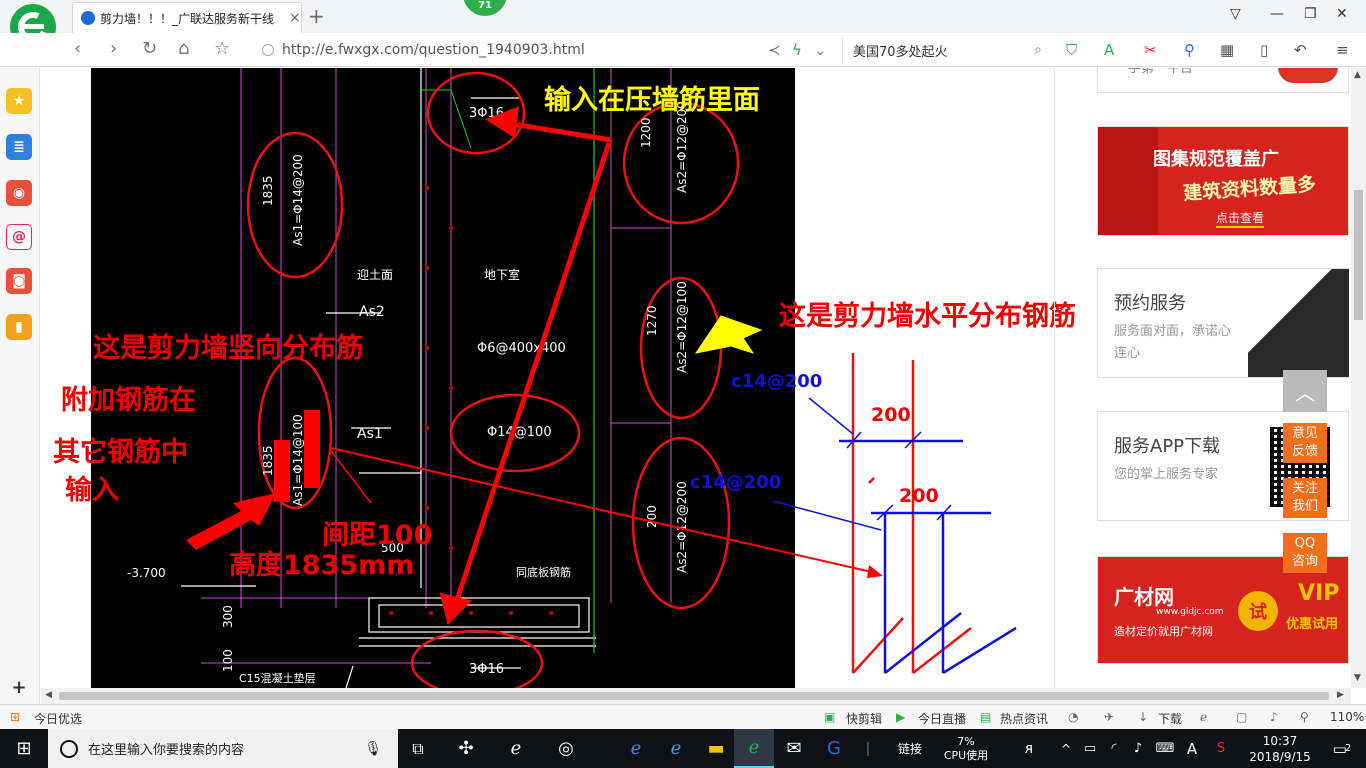  What do you see at coordinates (1235, 14) in the screenshot?
I see `skin-icon: ▽` at bounding box center [1235, 14].